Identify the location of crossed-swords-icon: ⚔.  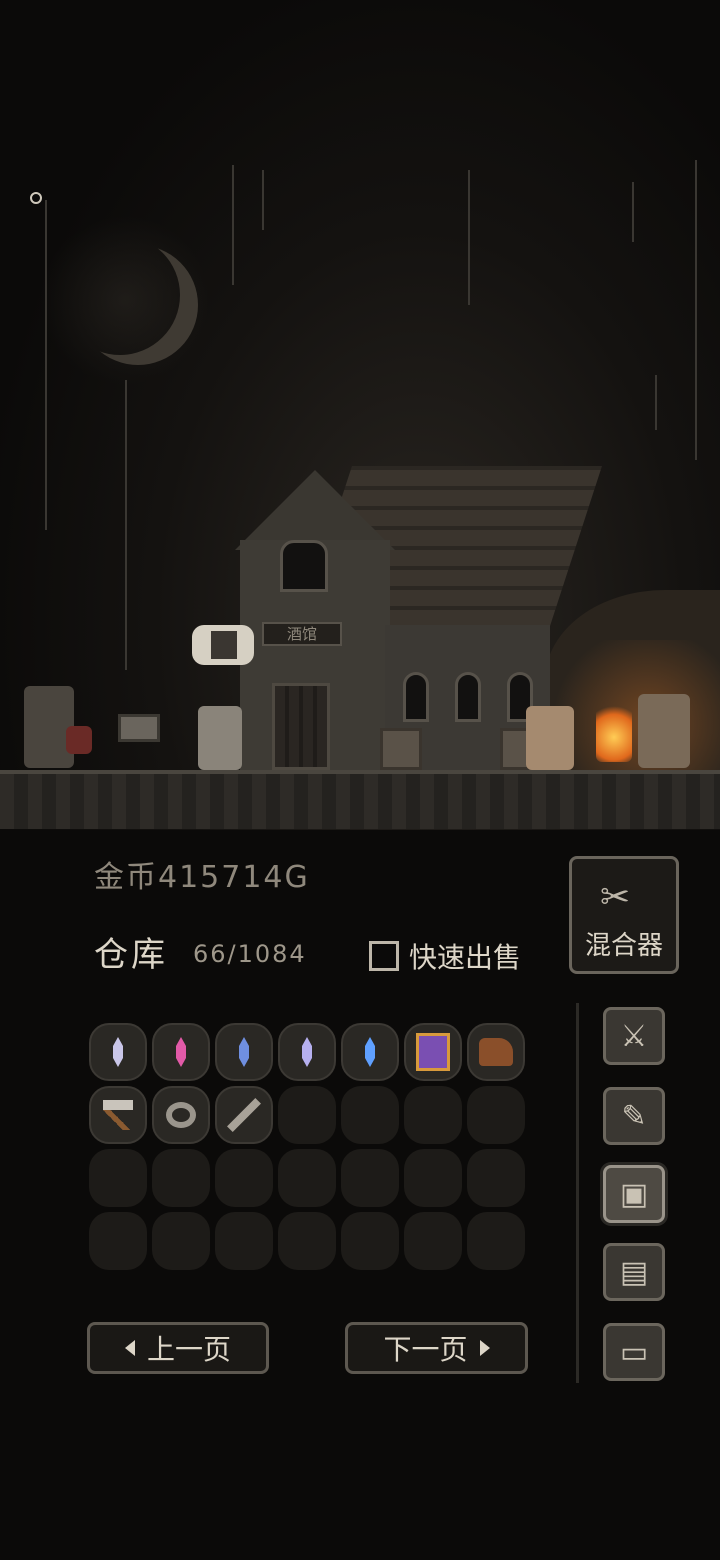
(634, 1036).